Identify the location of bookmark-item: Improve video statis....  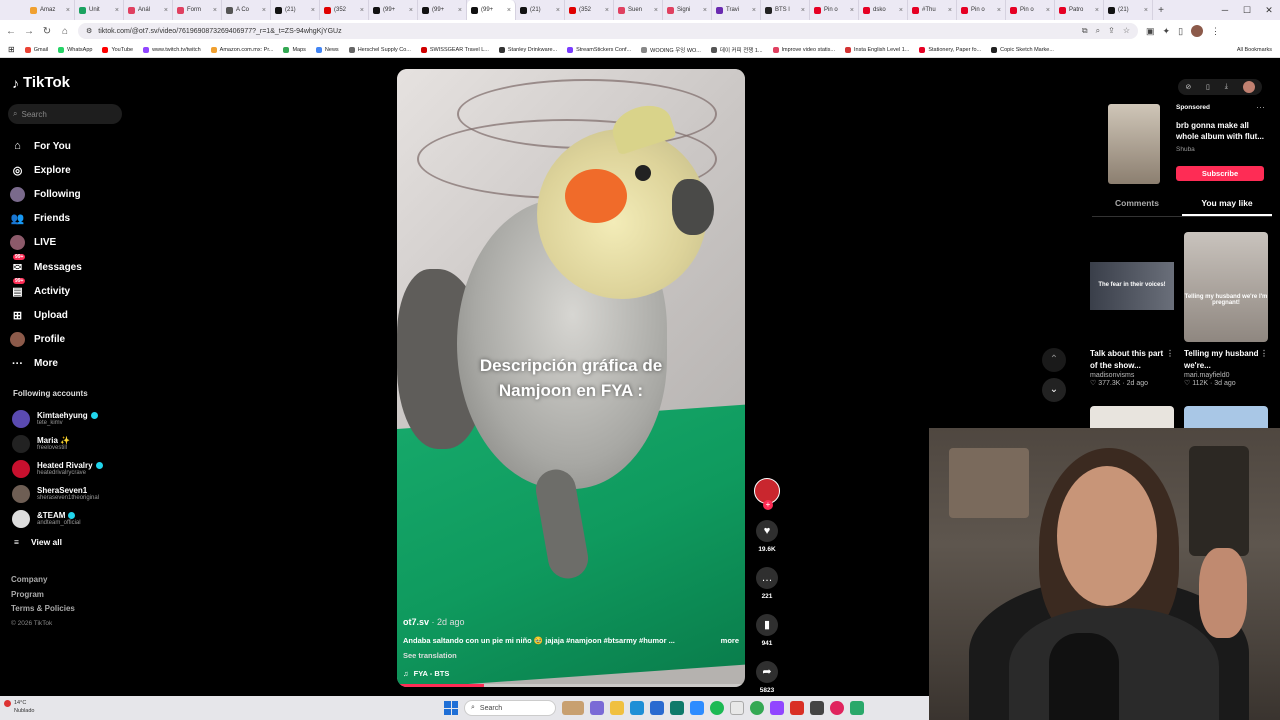
(803, 49).